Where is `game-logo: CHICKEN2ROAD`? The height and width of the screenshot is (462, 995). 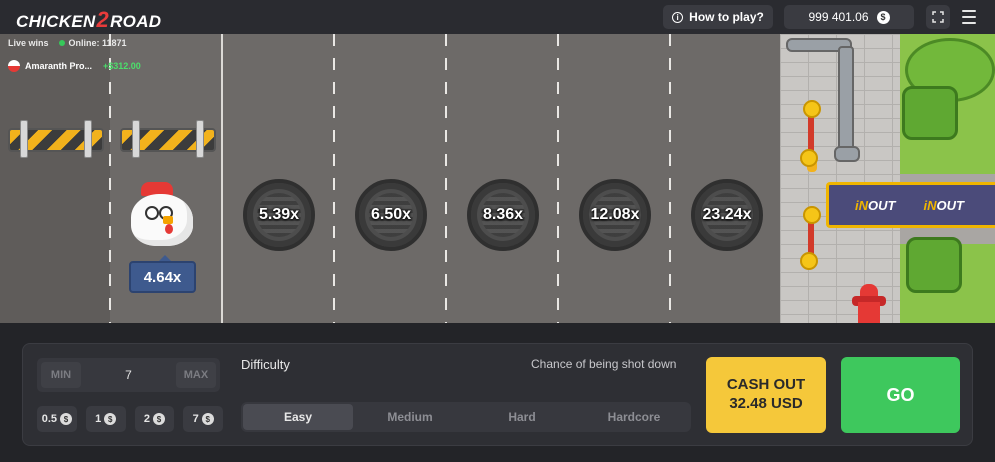
game-logo: CHICKEN2ROAD is located at coordinates (89, 19).